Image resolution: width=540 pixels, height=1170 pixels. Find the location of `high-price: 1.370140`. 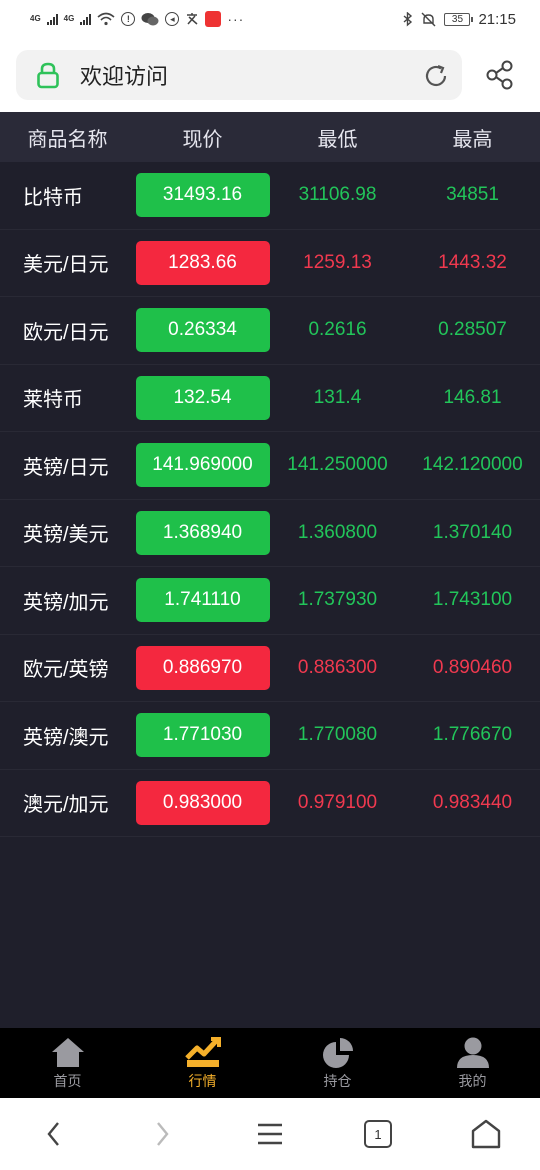

high-price: 1.370140 is located at coordinates (472, 532).